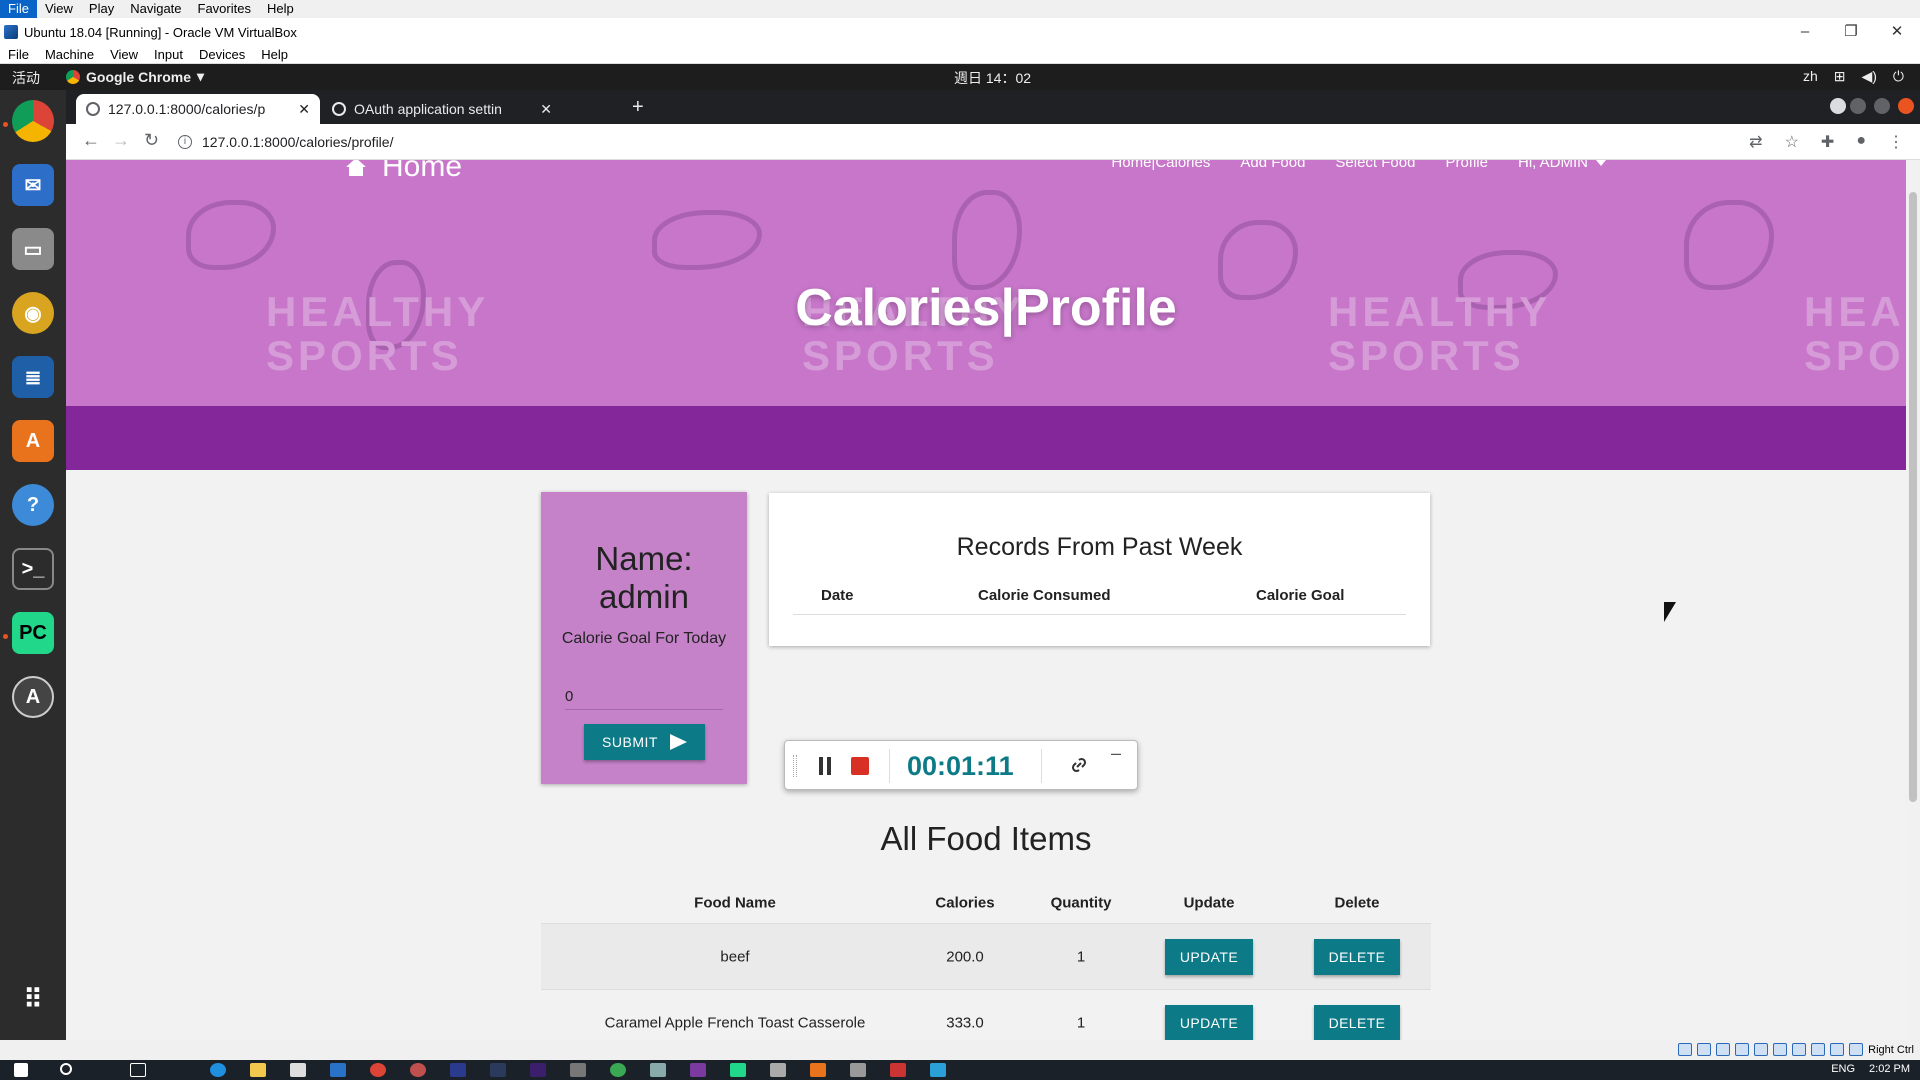 This screenshot has width=1920, height=1080. Describe the element at coordinates (638, 107) in the screenshot. I see `new-tab-icon: +` at that location.